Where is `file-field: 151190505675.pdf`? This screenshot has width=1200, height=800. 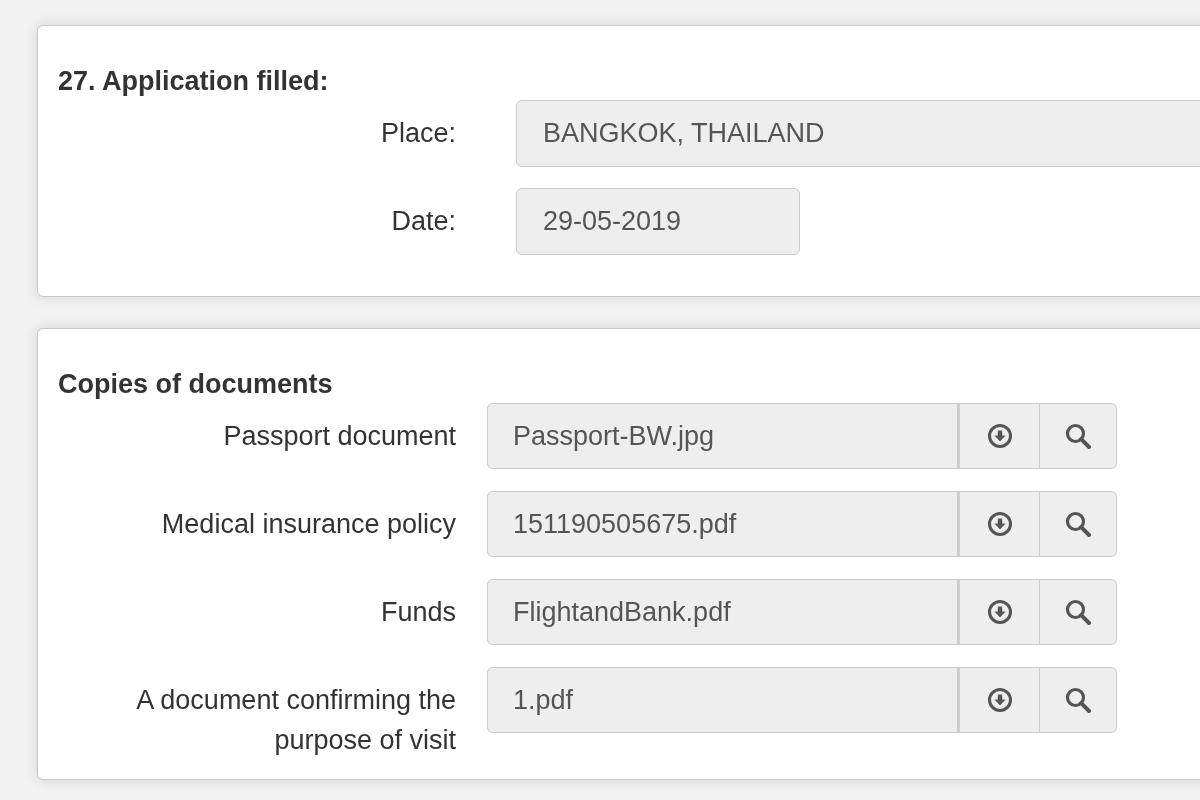
file-field: 151190505675.pdf is located at coordinates (723, 524).